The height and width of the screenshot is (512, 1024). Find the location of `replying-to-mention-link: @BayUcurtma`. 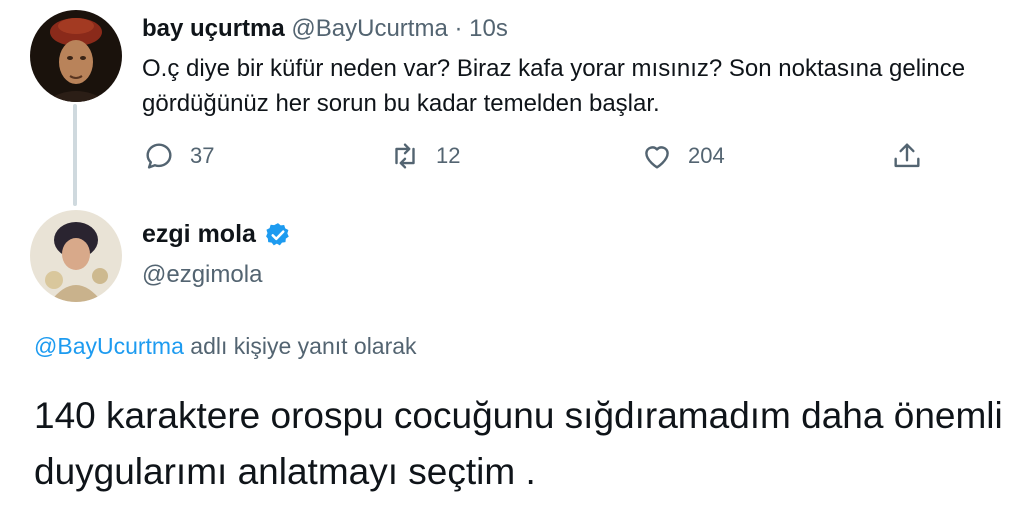

replying-to-mention-link: @BayUcurtma is located at coordinates (109, 346).